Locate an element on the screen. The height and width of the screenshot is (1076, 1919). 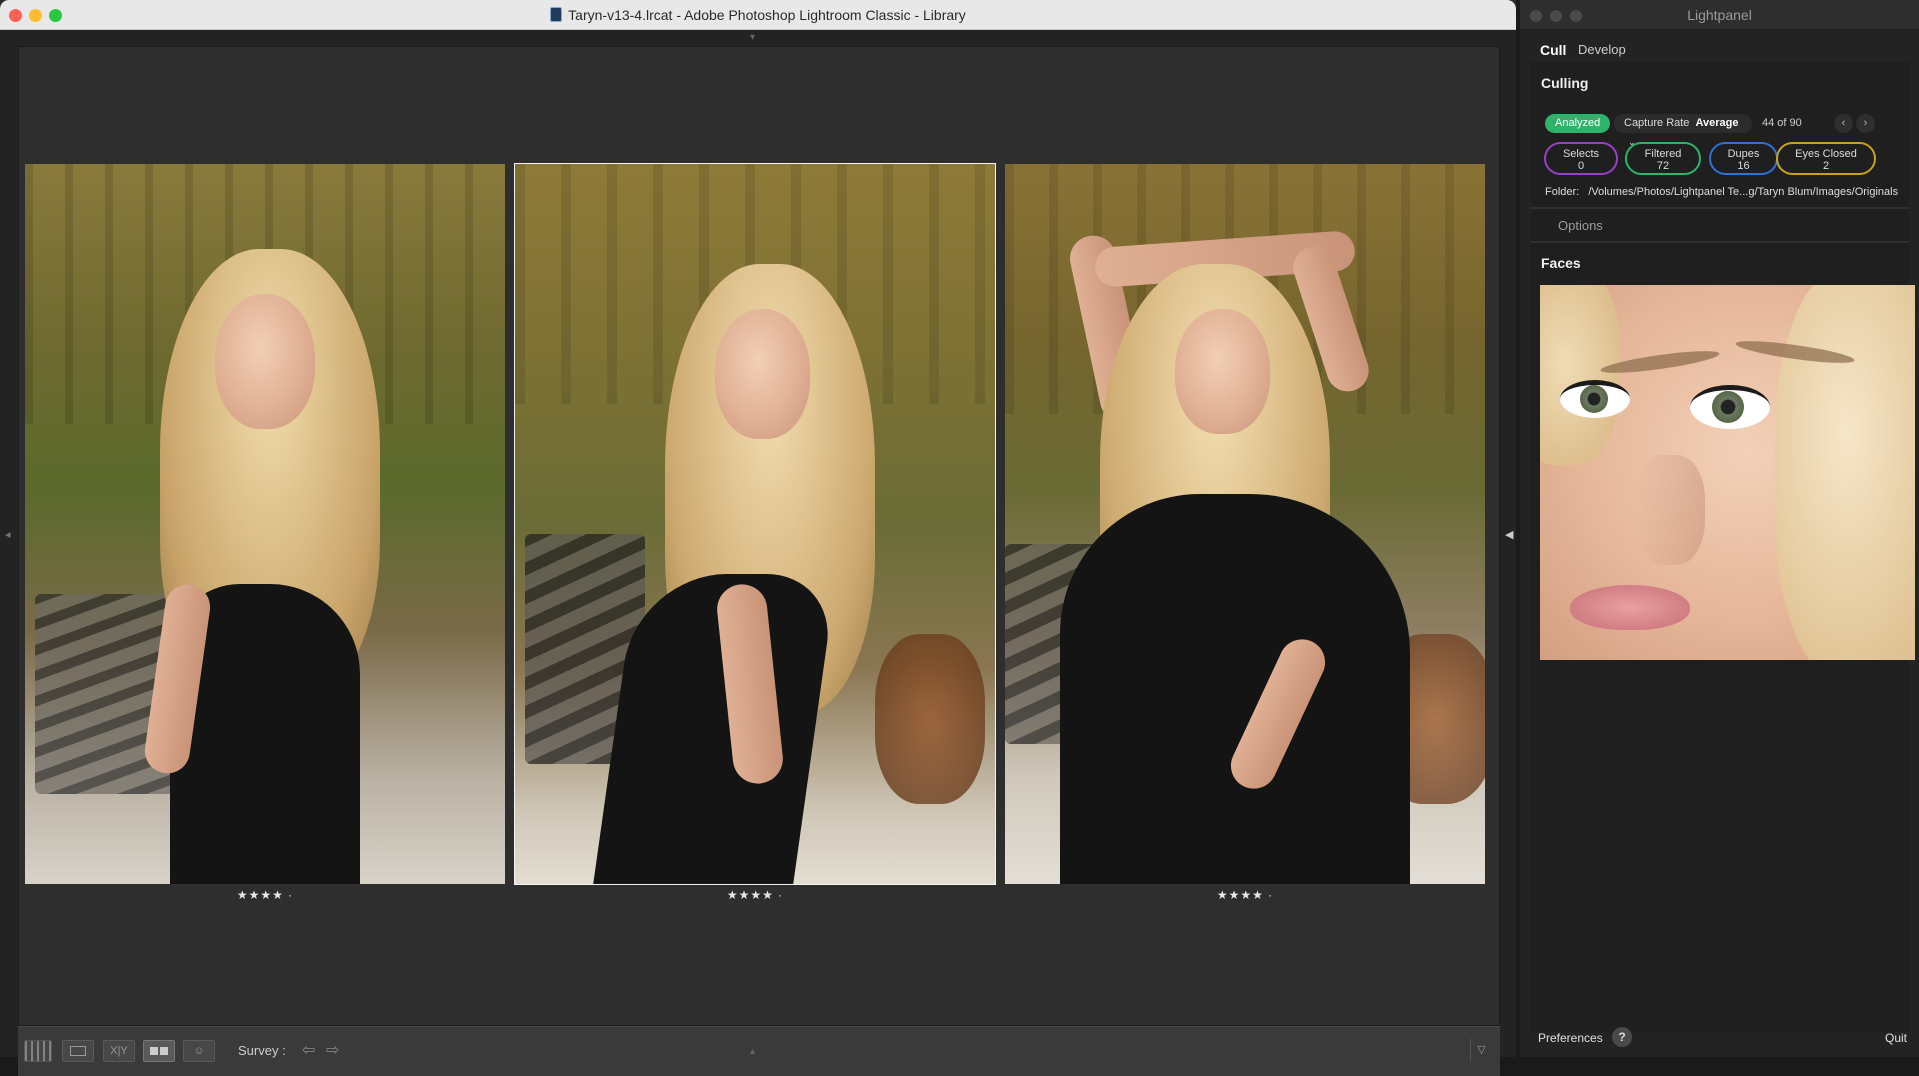
faces-heading: Faces is located at coordinates (1561, 263).